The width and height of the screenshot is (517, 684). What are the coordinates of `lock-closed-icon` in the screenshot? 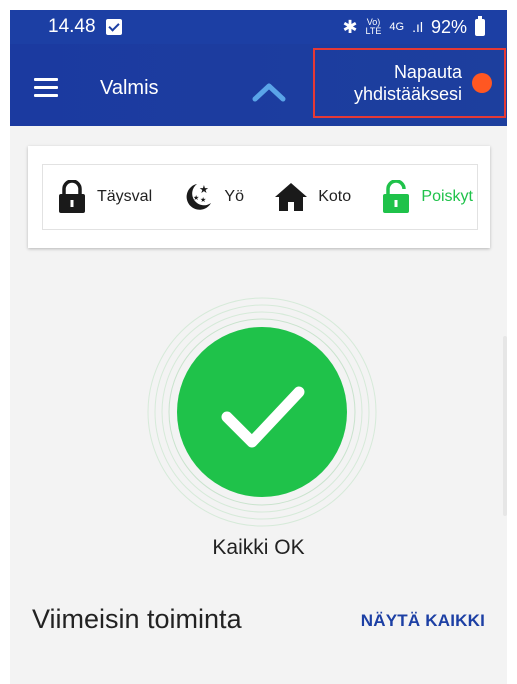 It's located at (72, 196).